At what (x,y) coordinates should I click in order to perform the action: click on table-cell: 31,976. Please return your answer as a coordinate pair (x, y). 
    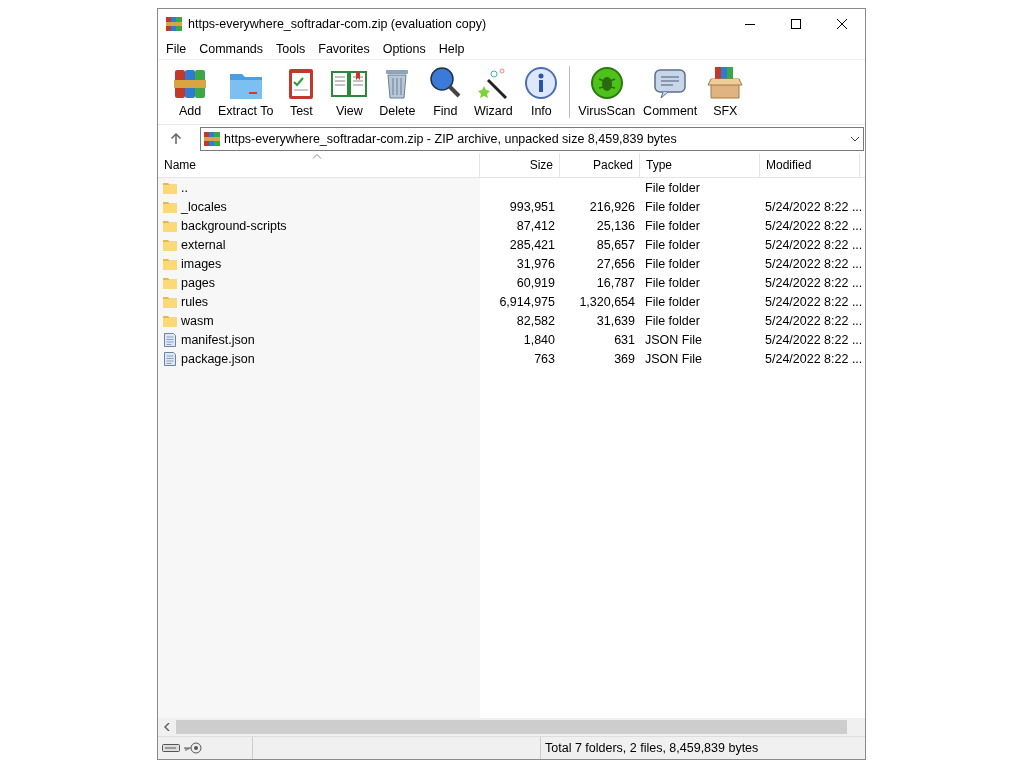
    Looking at the image, I should click on (535, 263).